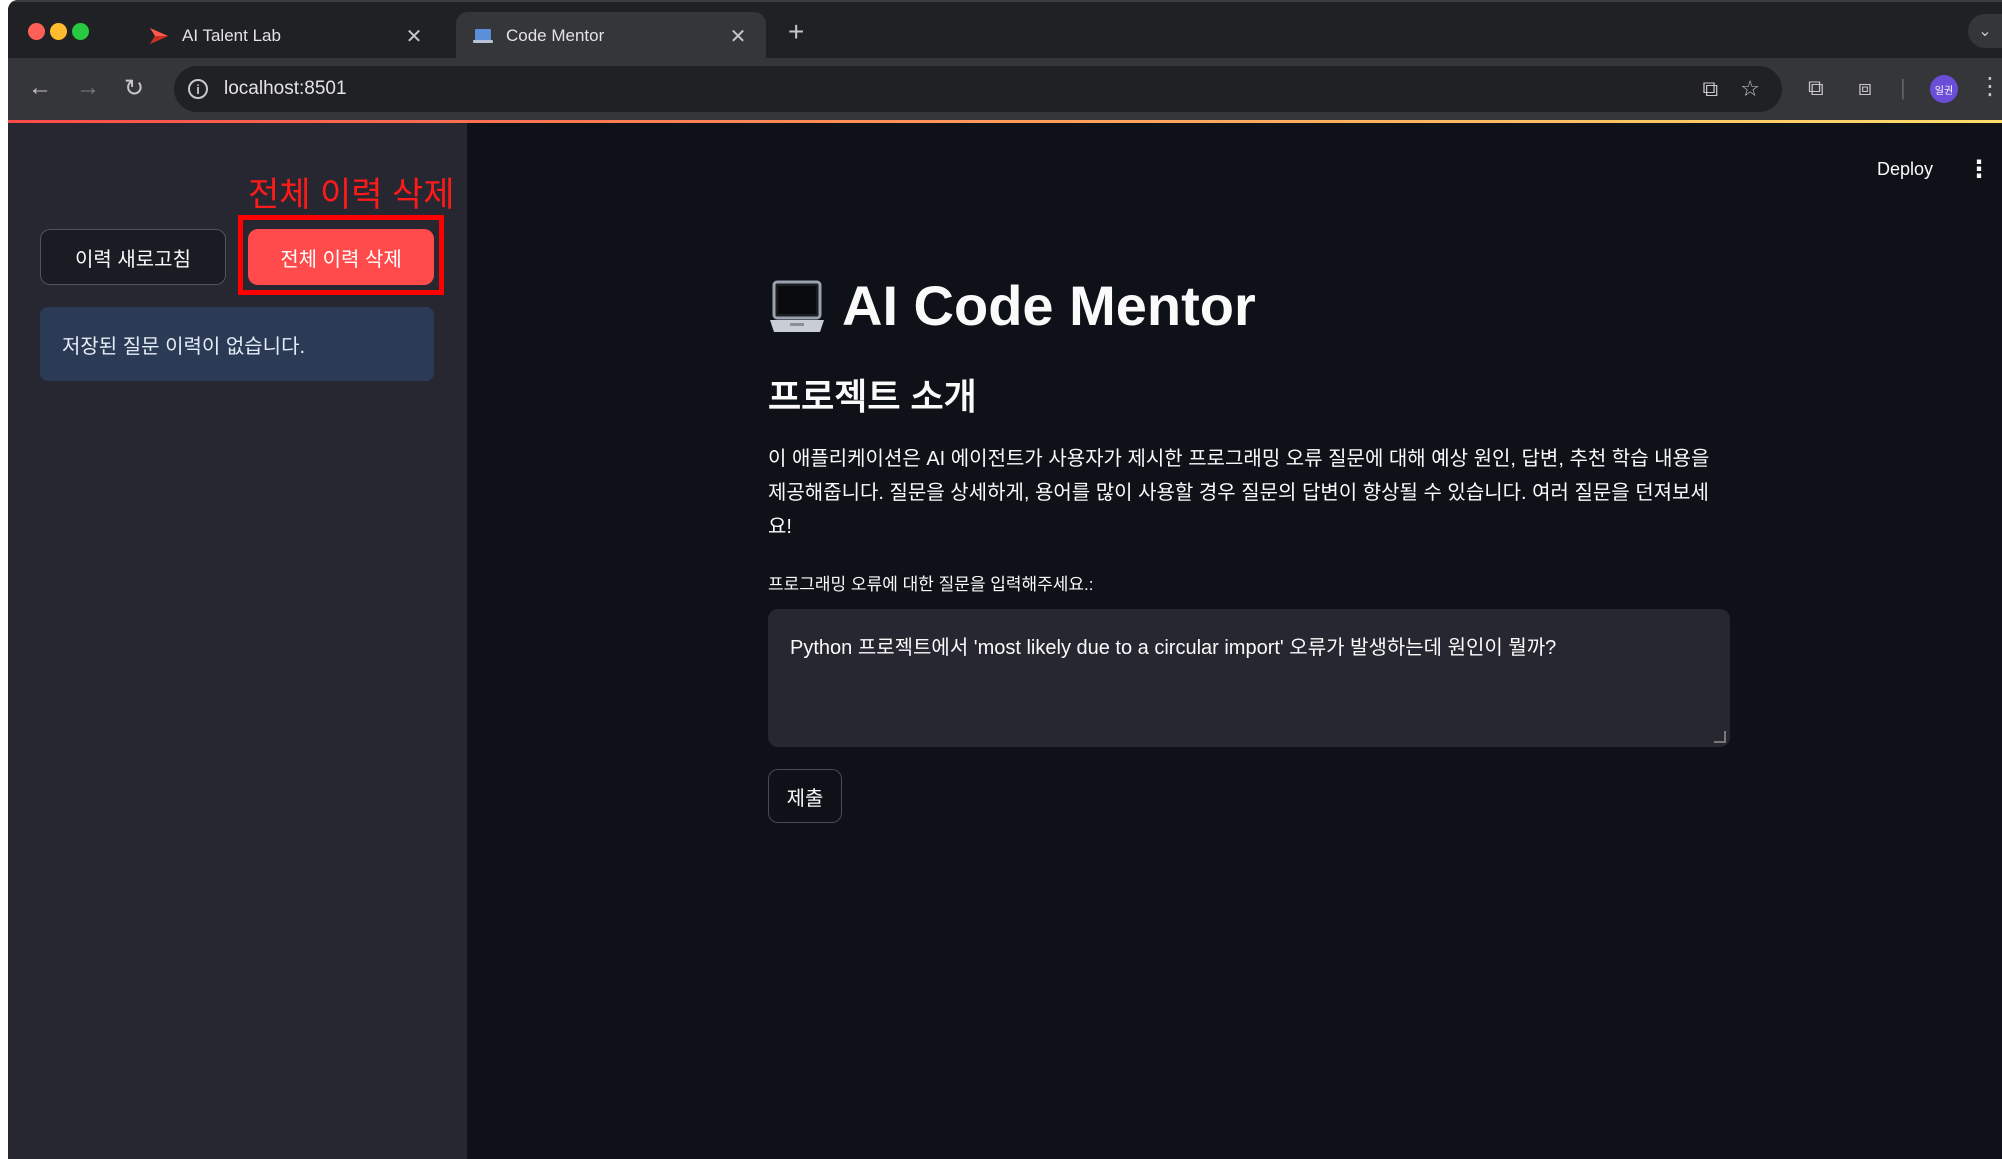 Image resolution: width=2002 pixels, height=1159 pixels. I want to click on reload-icon: ↻, so click(134, 88).